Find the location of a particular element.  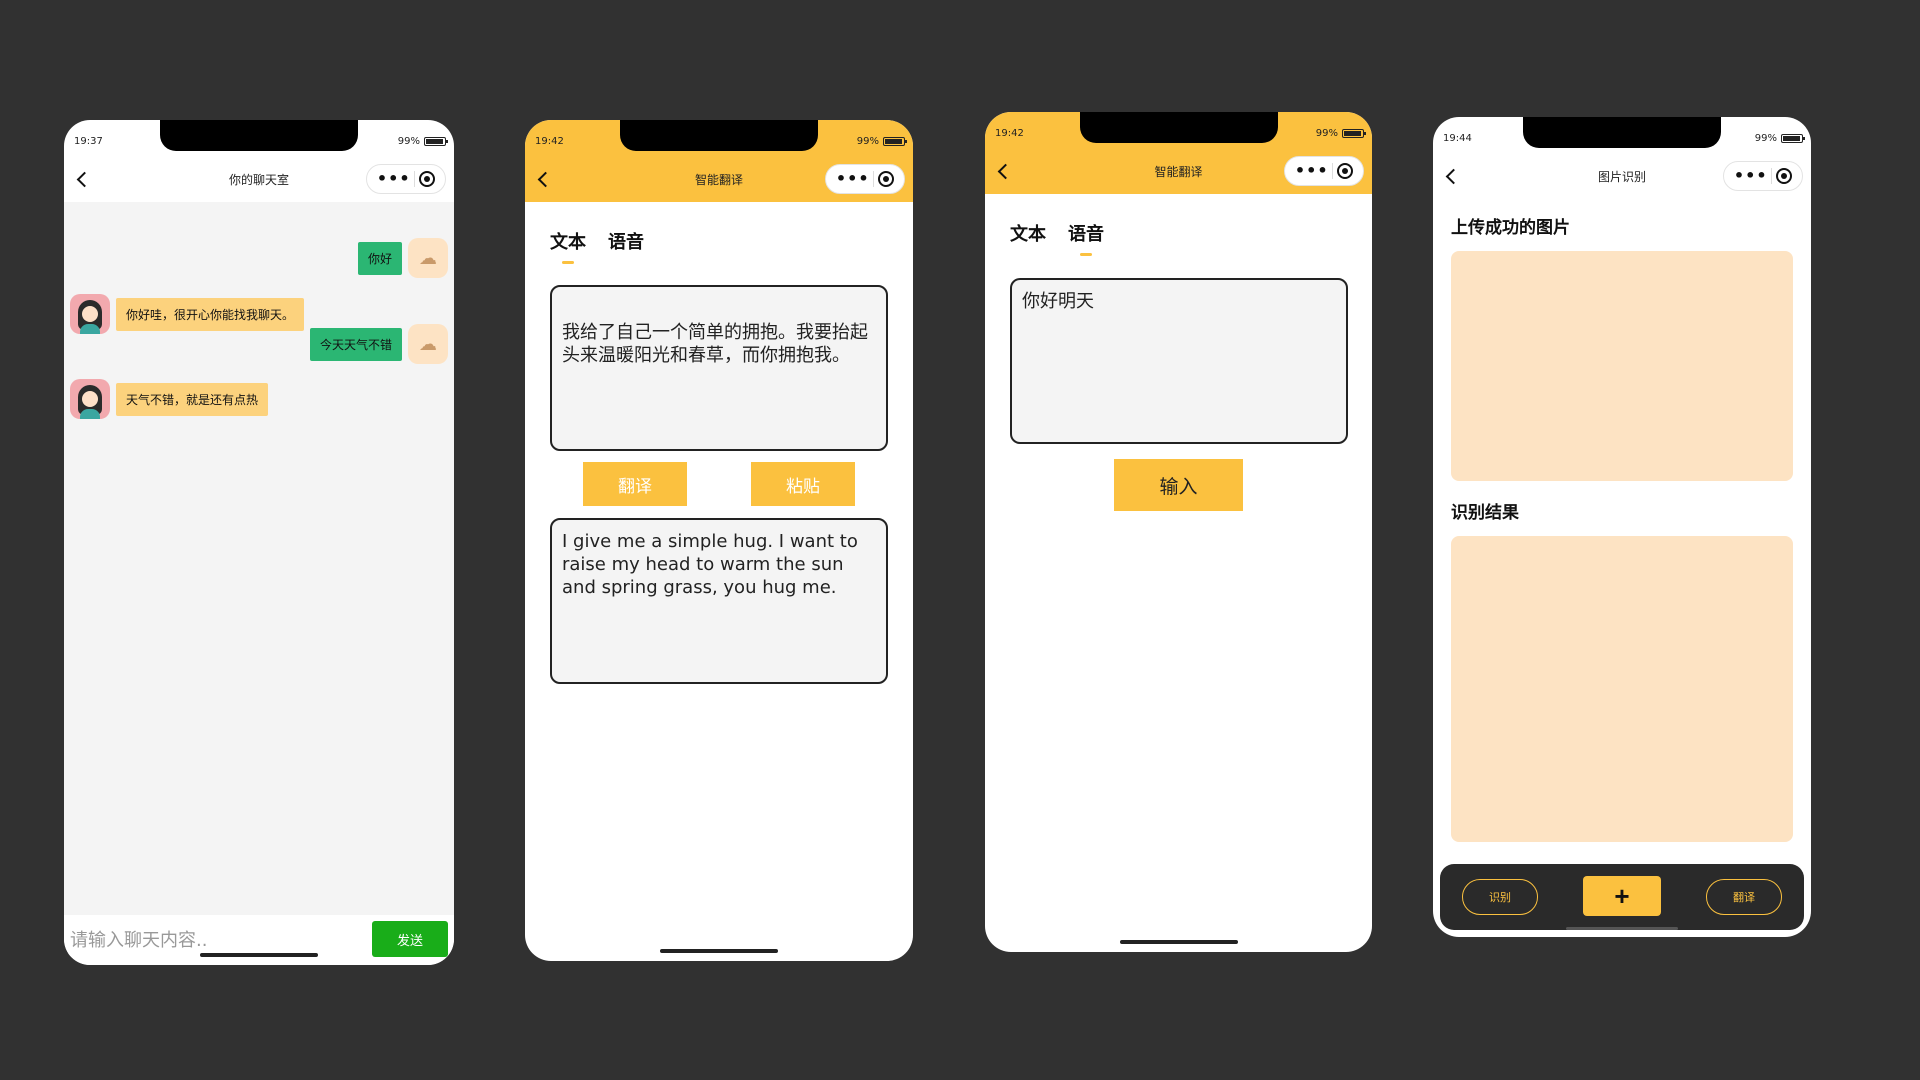

message-bubble: 今天天气不错 is located at coordinates (355, 344).